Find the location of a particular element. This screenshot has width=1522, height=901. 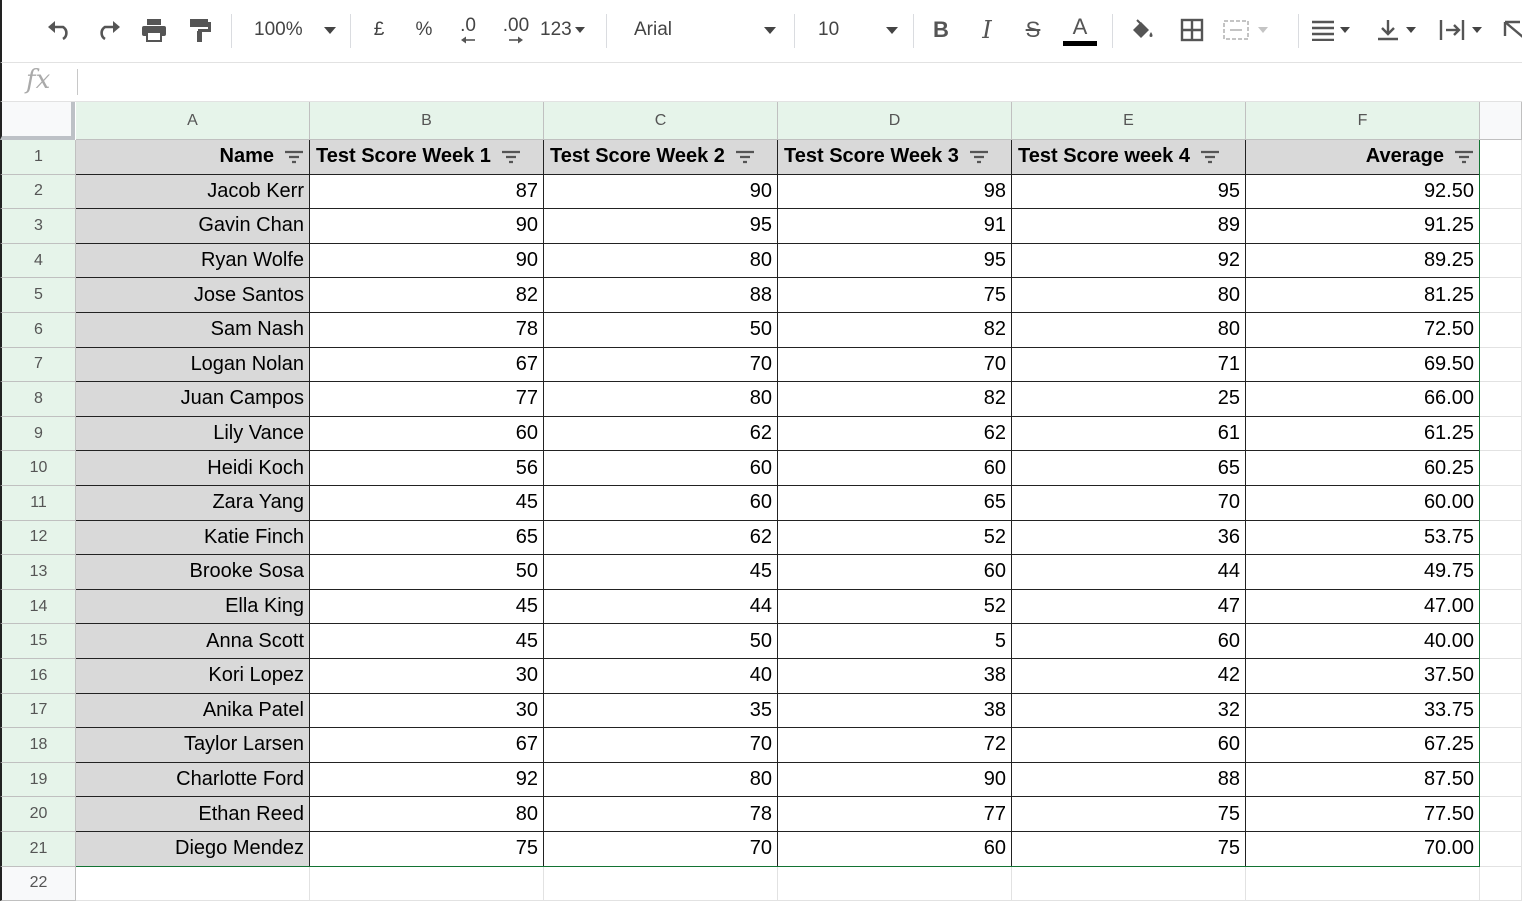

score-cell: 78 is located at coordinates (661, 814).